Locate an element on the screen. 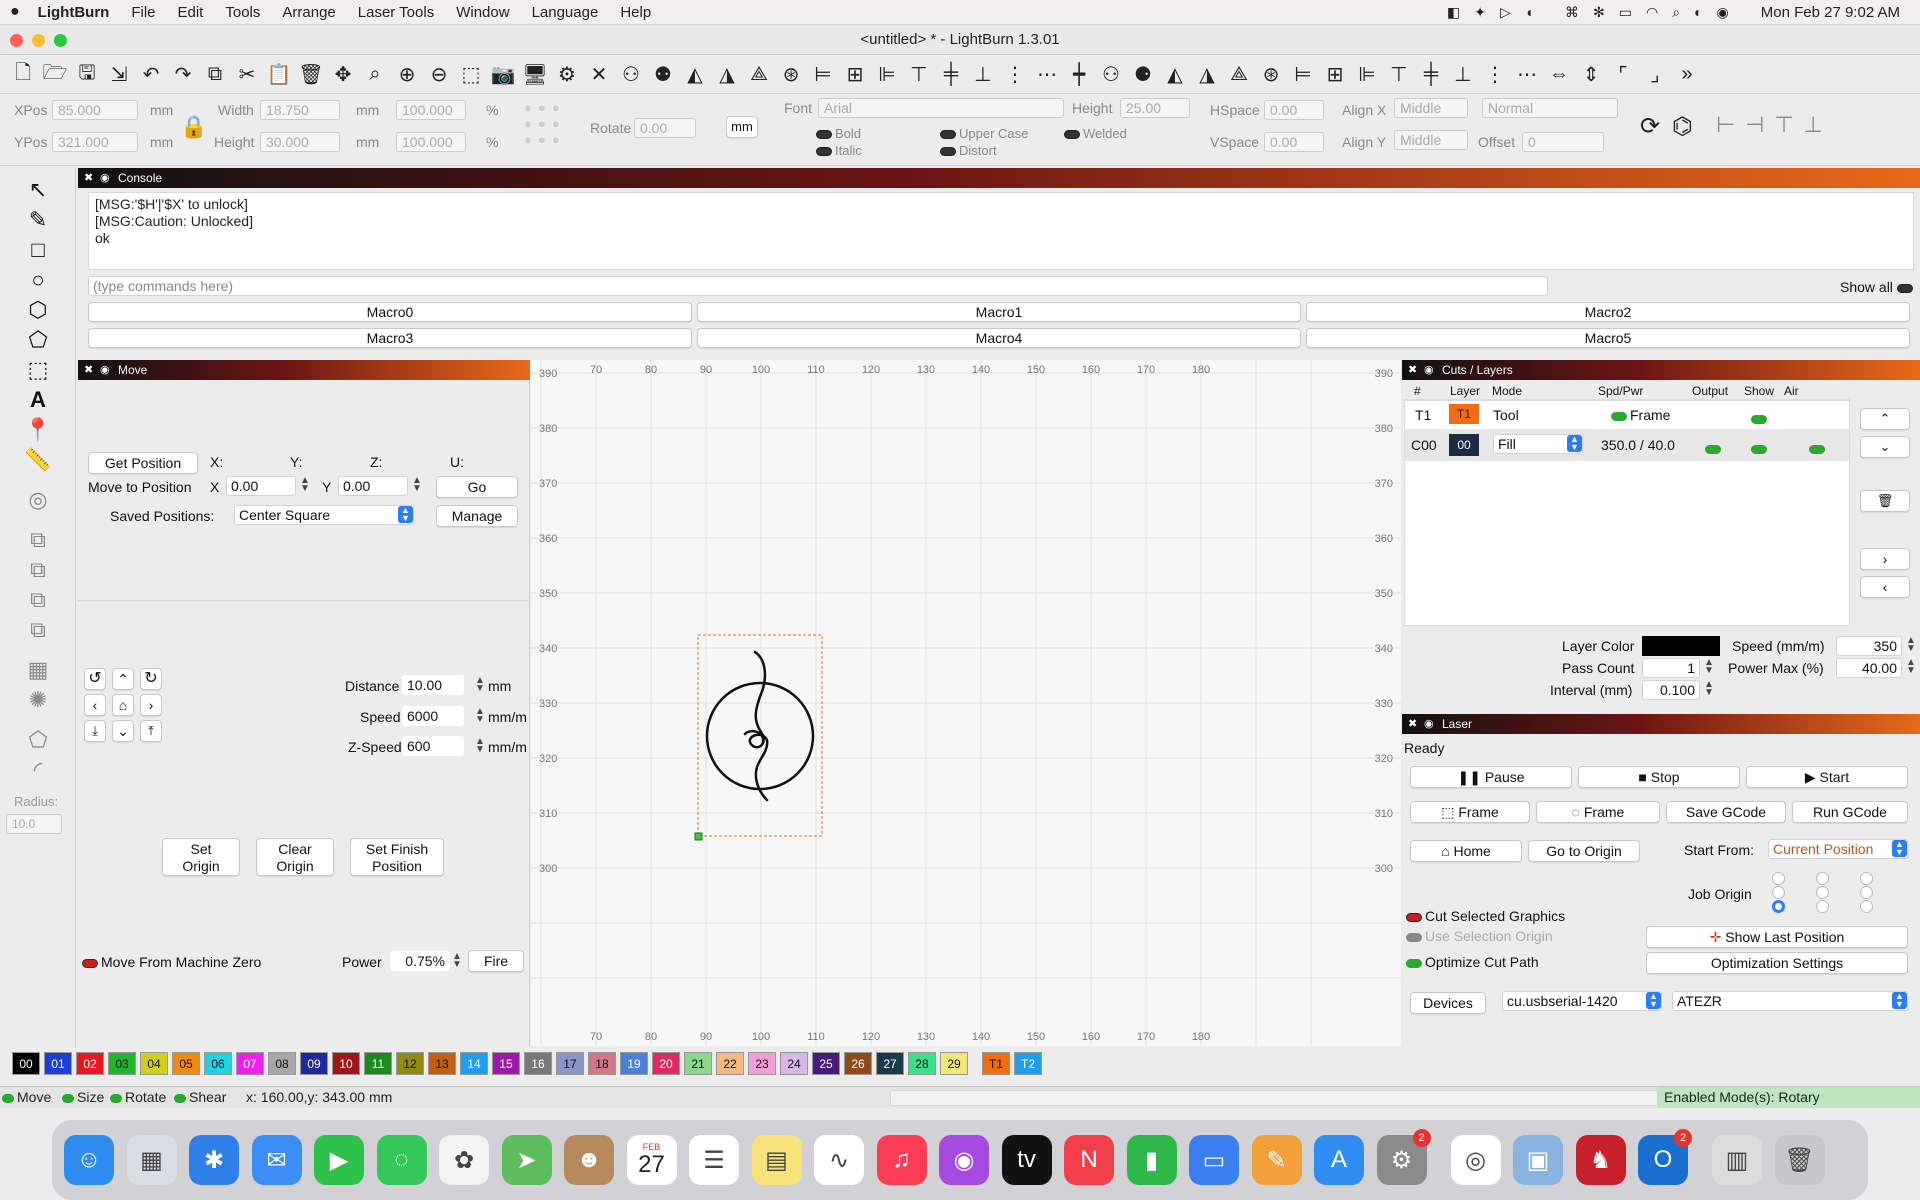 The image size is (1920, 1200). font-height-field: 25.00 is located at coordinates (1155, 108).